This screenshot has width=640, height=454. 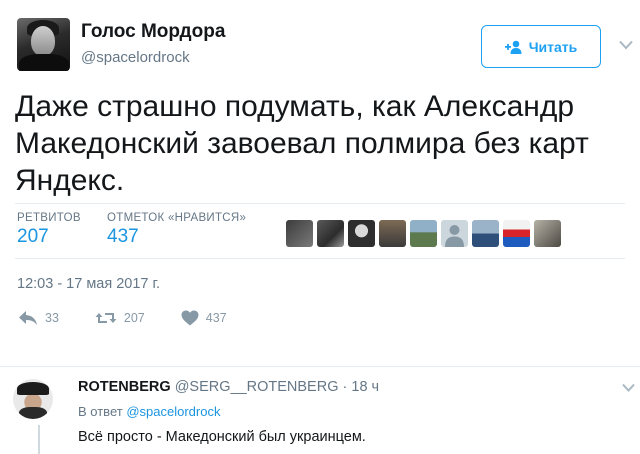 What do you see at coordinates (513, 47) in the screenshot?
I see `add-user-icon` at bounding box center [513, 47].